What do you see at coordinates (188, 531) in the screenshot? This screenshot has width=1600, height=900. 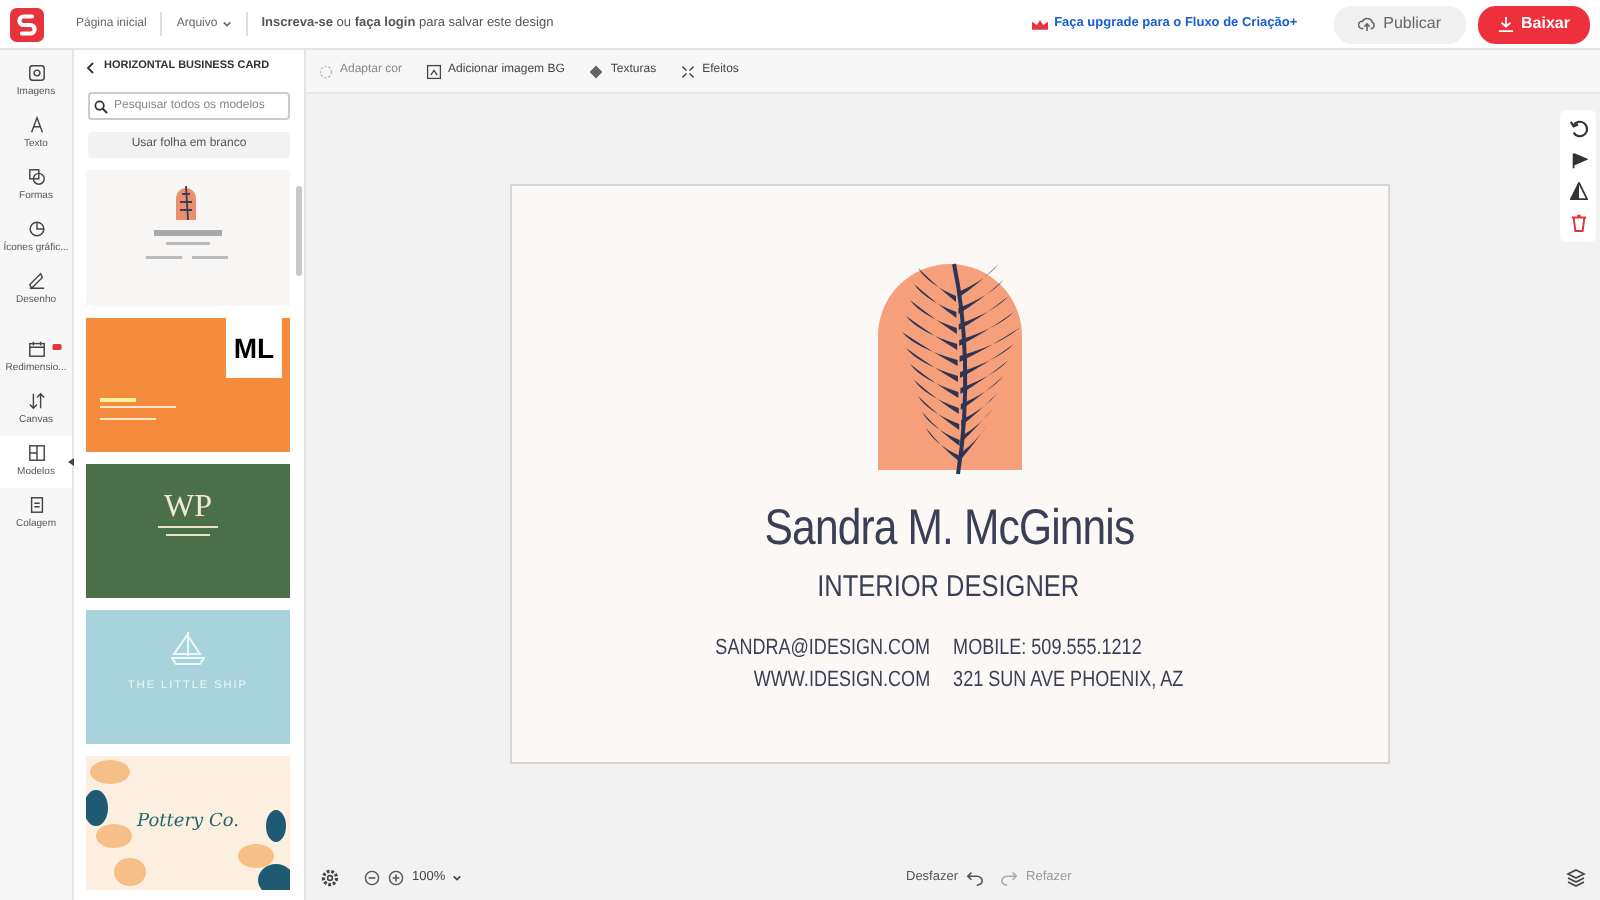 I see `template-thumbnail: WP` at bounding box center [188, 531].